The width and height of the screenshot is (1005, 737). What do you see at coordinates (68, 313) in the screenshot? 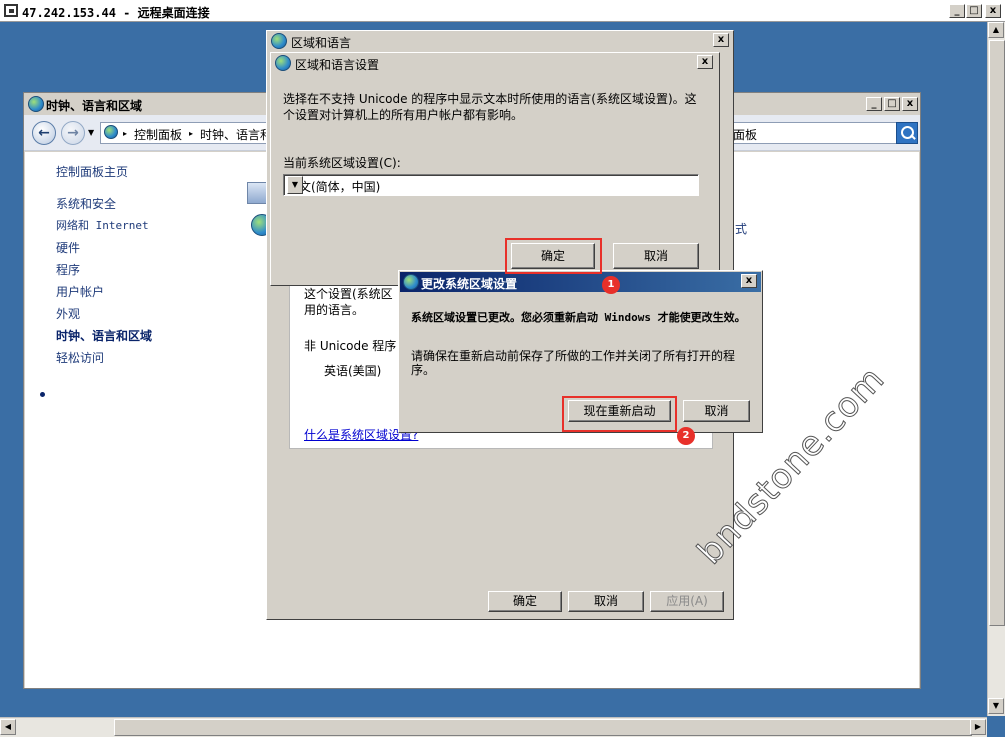
I see `sidebar-item-appearance: 外观` at bounding box center [68, 313].